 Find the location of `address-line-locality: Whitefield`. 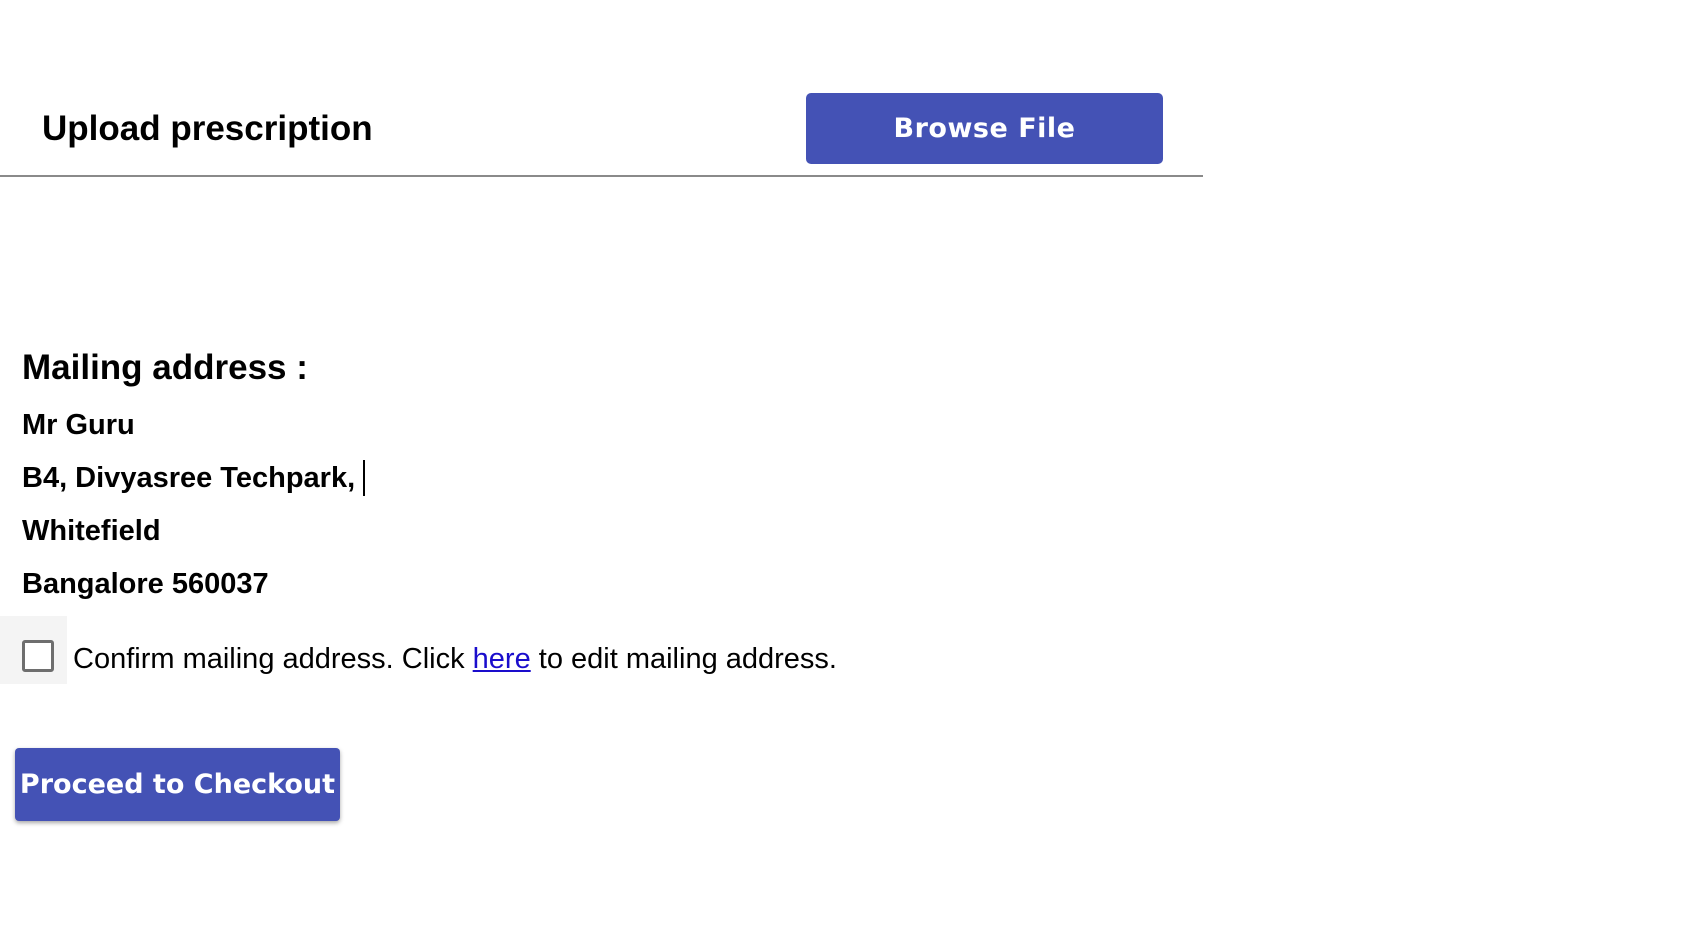

address-line-locality: Whitefield is located at coordinates (91, 531).